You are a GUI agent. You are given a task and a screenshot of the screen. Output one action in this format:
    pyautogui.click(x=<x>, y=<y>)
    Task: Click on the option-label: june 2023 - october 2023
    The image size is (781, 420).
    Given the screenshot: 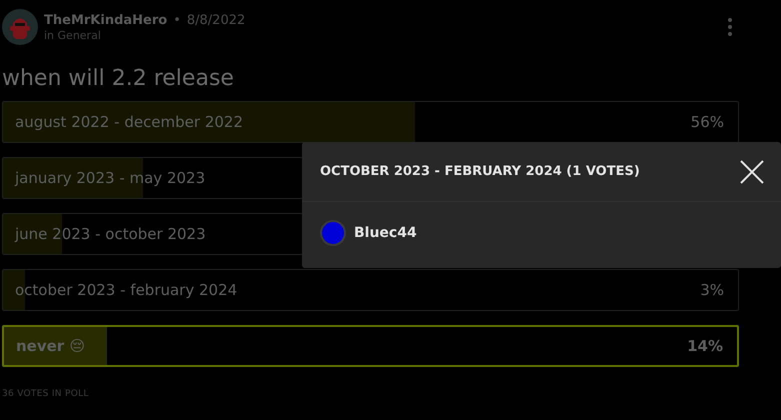 What is the action you would take?
    pyautogui.click(x=110, y=234)
    